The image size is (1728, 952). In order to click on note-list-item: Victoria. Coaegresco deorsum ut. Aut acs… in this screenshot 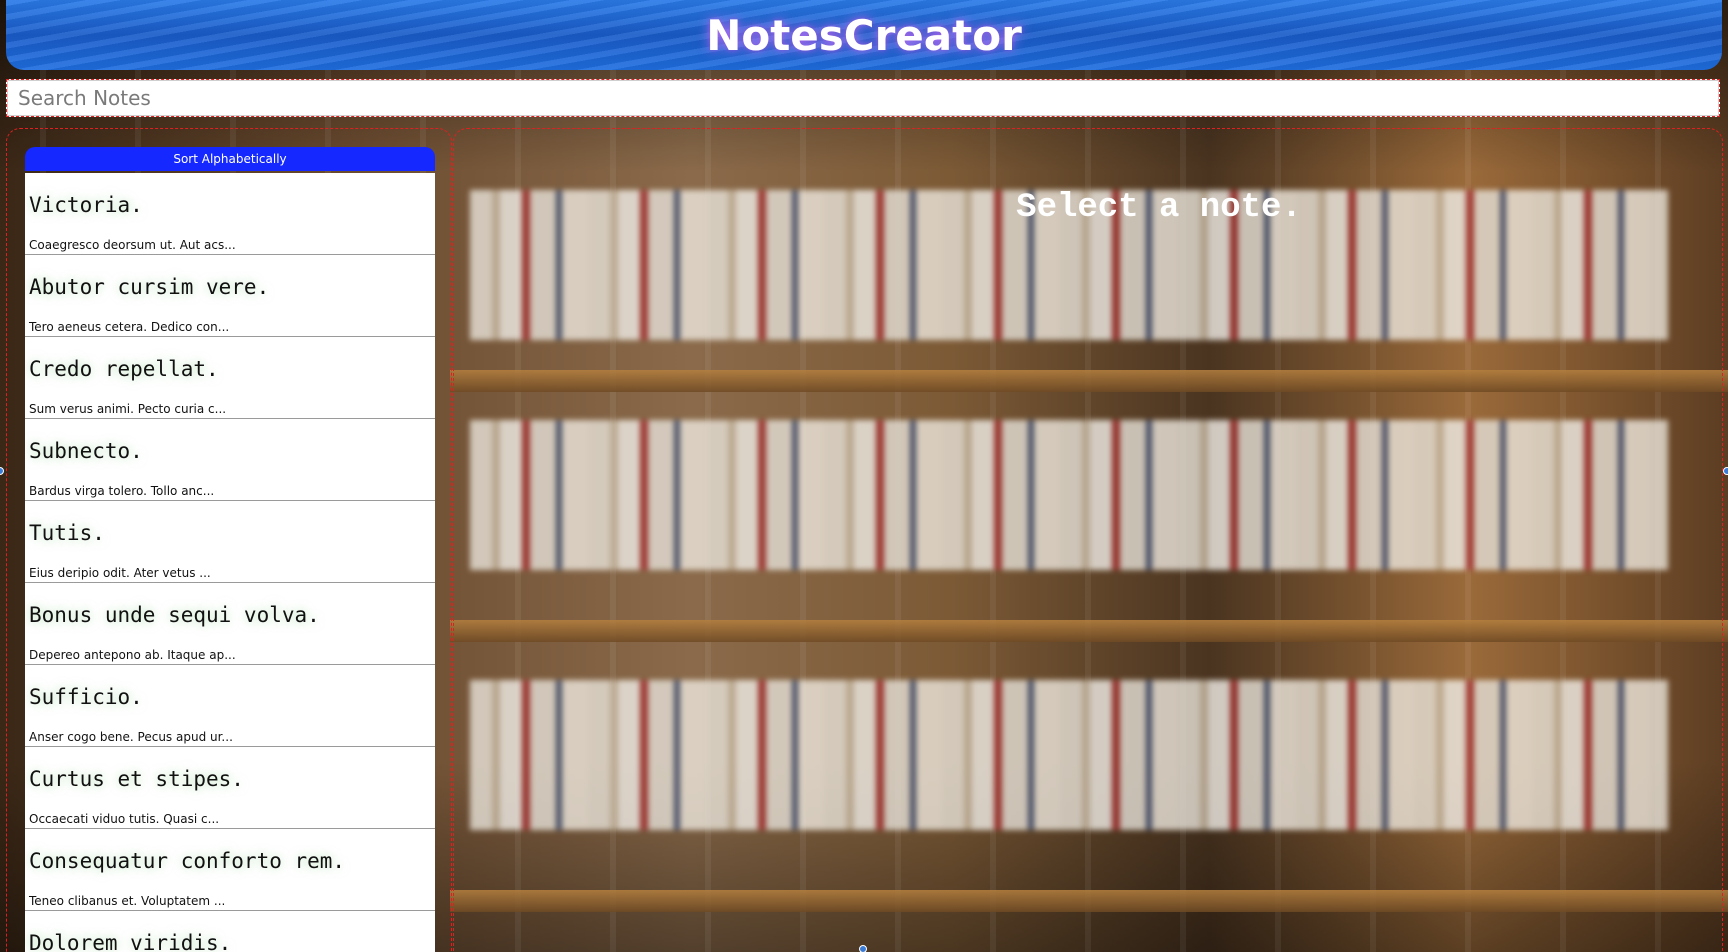, I will do `click(230, 214)`.